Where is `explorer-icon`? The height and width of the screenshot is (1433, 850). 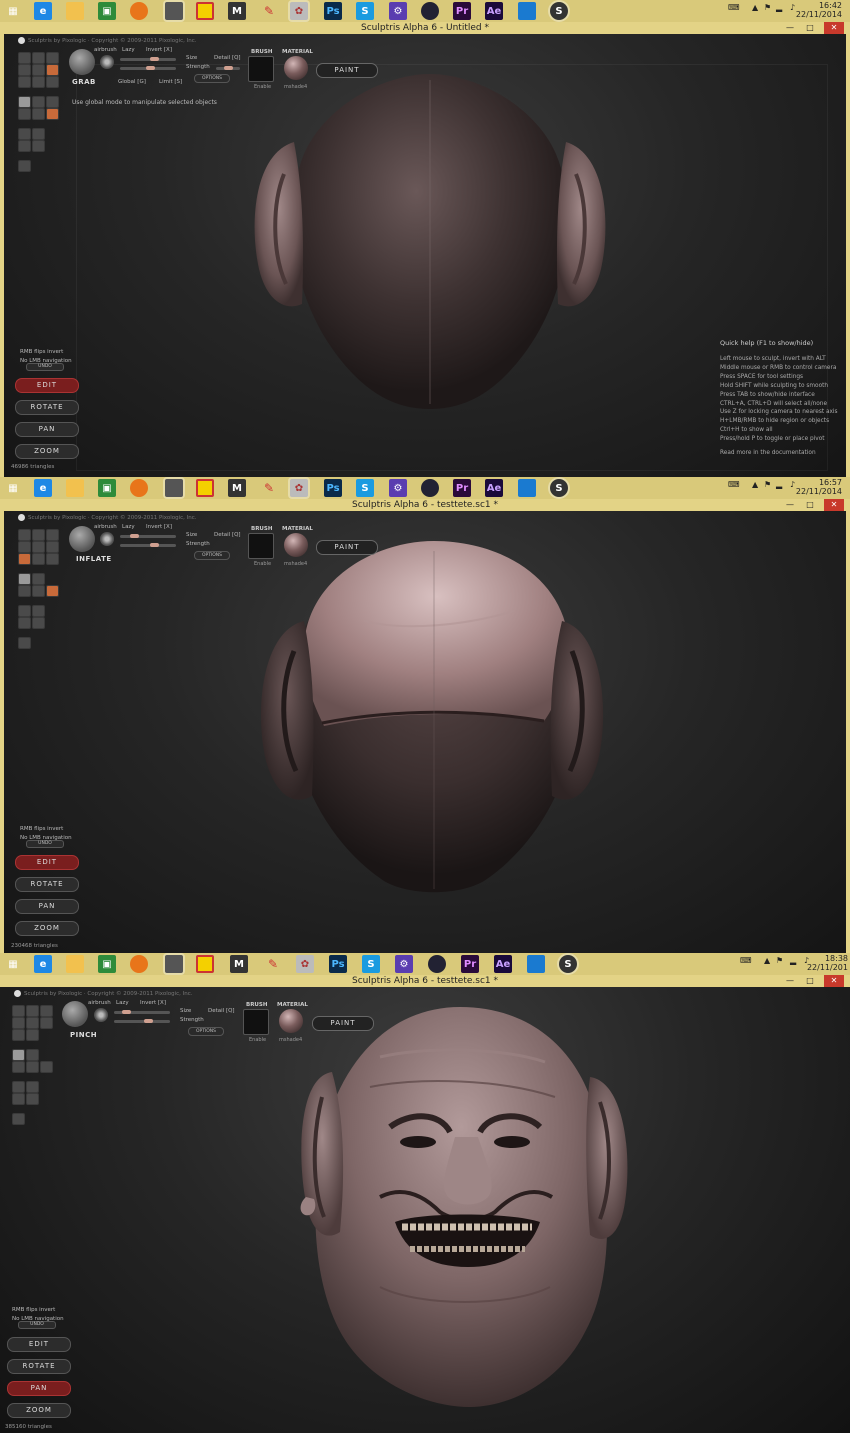
explorer-icon is located at coordinates (75, 488).